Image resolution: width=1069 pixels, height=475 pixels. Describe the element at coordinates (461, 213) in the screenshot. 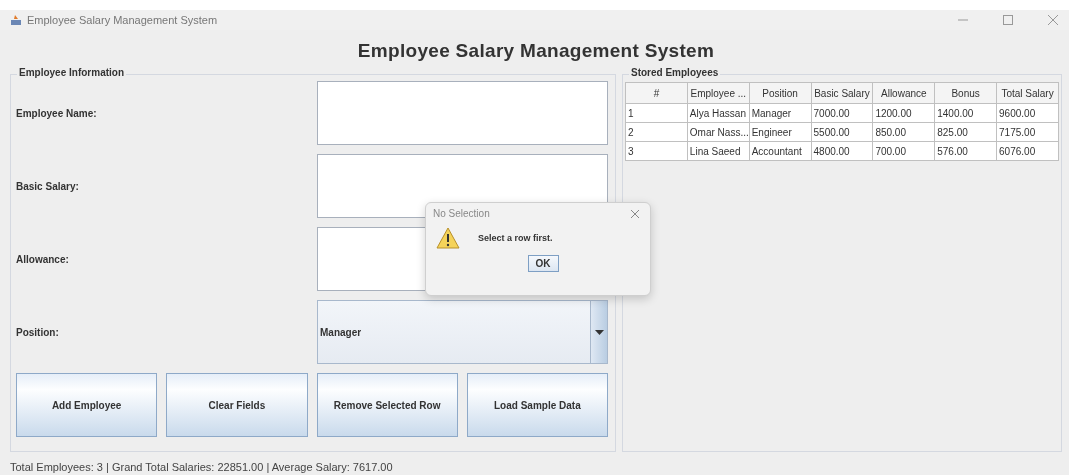

I see `dialog-title: No Selection` at that location.